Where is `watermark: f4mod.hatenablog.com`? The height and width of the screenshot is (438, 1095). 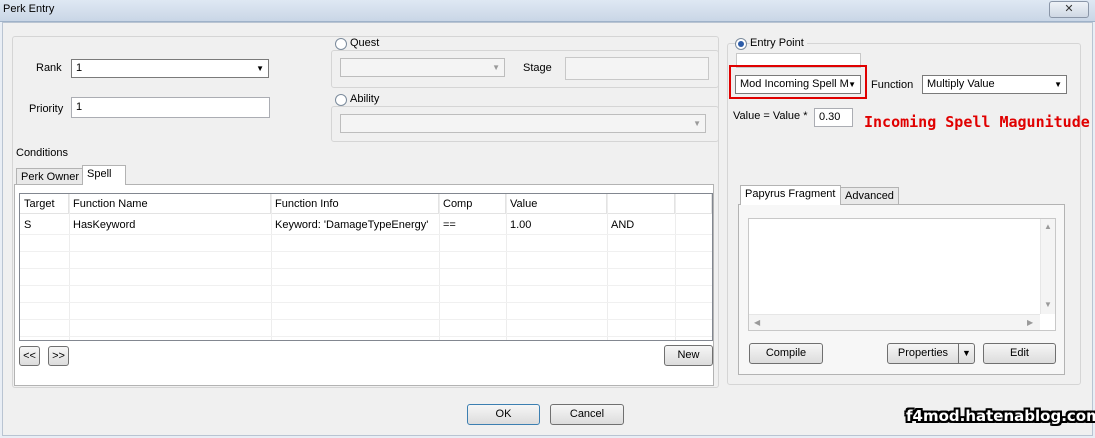
watermark: f4mod.hatenablog.com is located at coordinates (1000, 416).